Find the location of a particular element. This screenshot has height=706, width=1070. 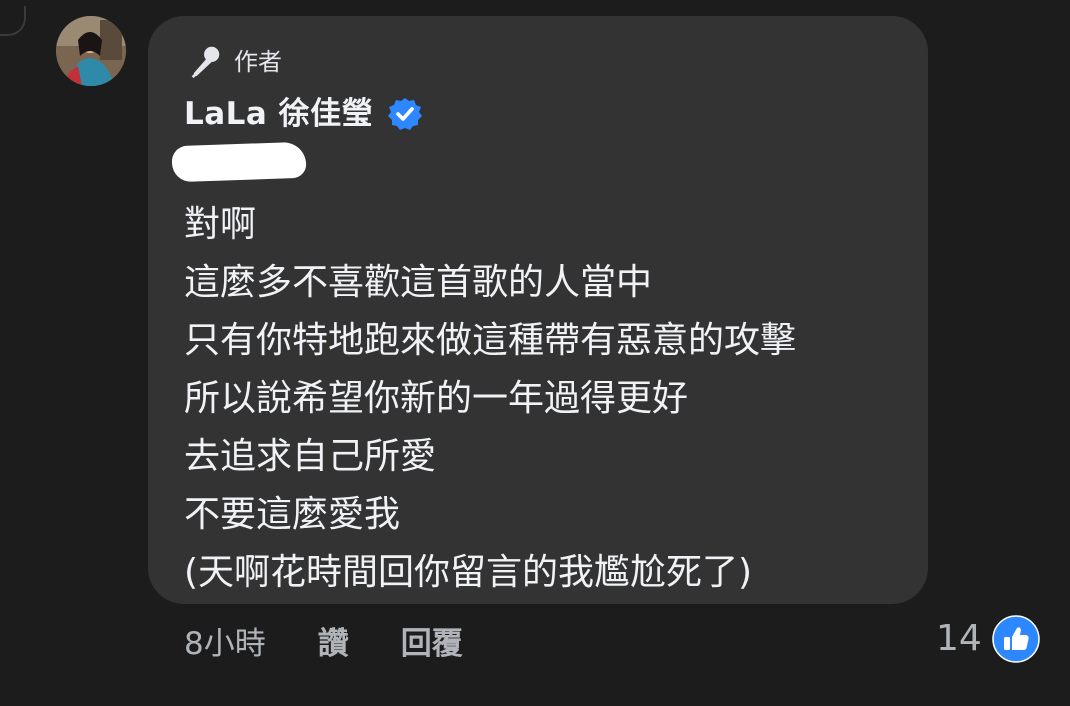

comment-line: 這麼多不喜歡這首歌的人當中 is located at coordinates (418, 282).